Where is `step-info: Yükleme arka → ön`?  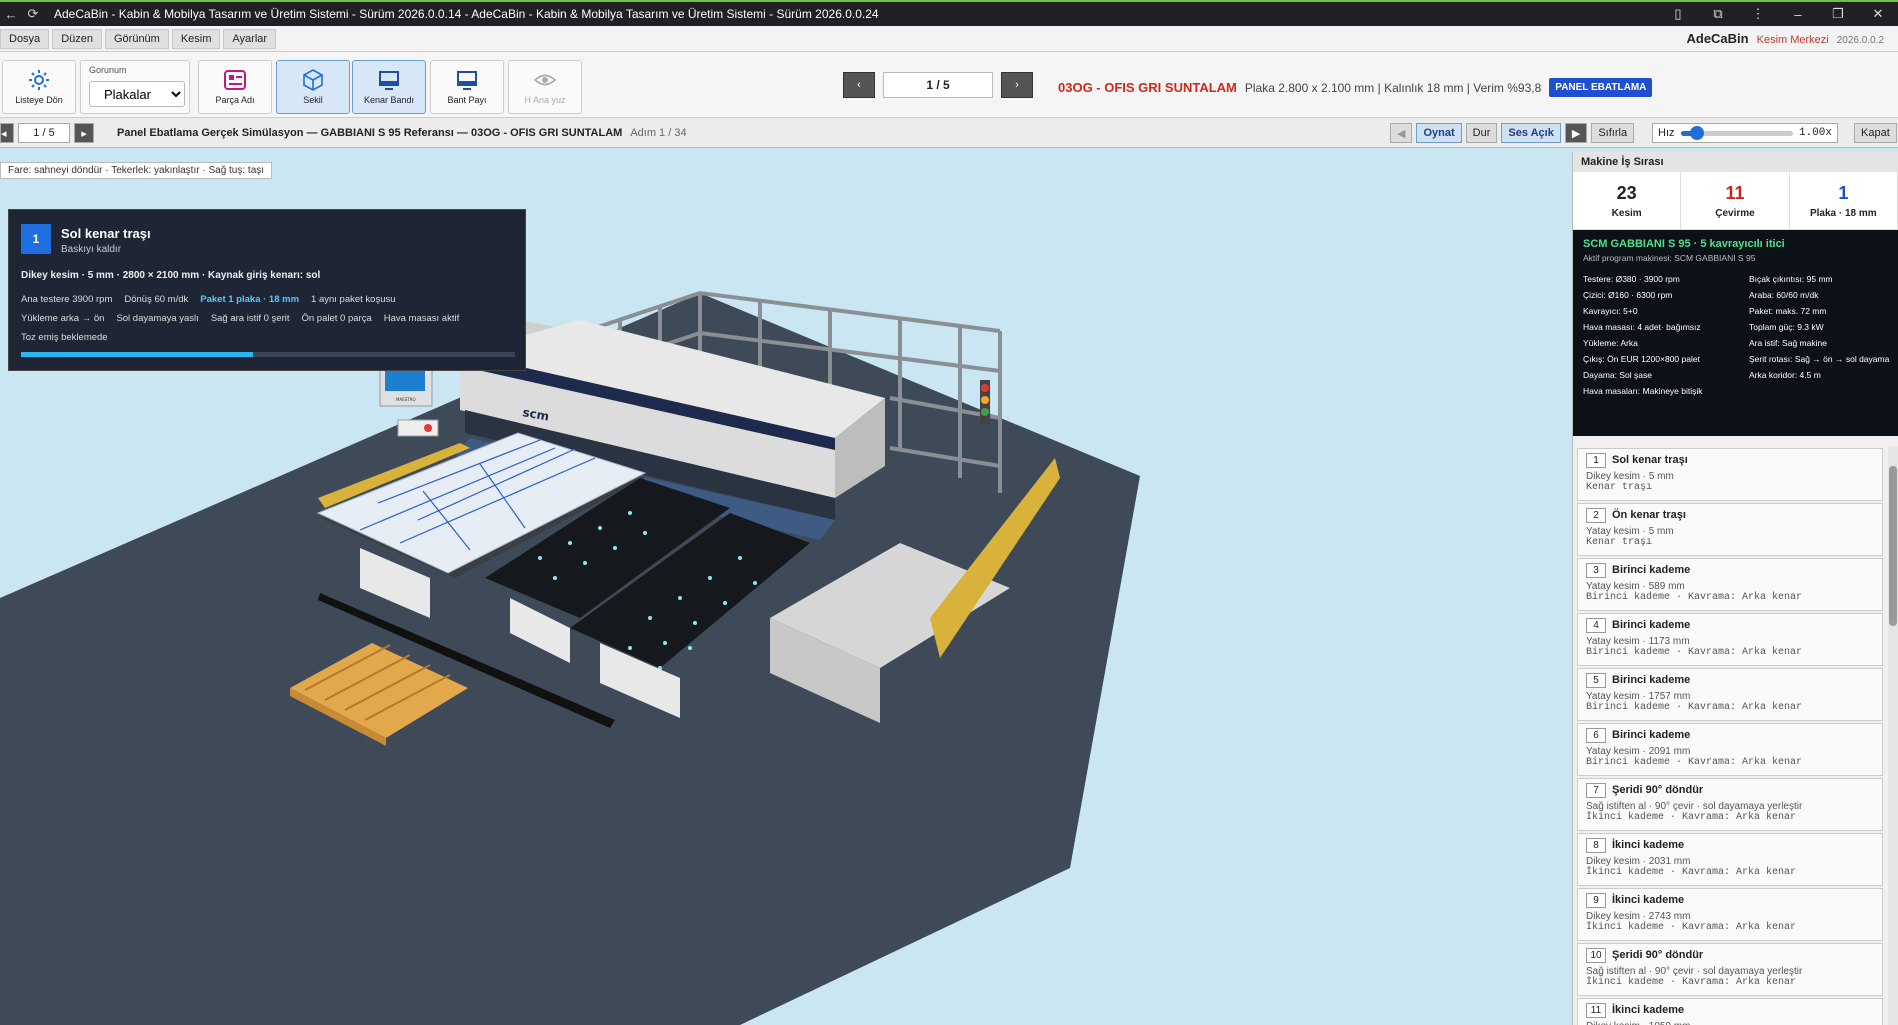 step-info: Yükleme arka → ön is located at coordinates (63, 318).